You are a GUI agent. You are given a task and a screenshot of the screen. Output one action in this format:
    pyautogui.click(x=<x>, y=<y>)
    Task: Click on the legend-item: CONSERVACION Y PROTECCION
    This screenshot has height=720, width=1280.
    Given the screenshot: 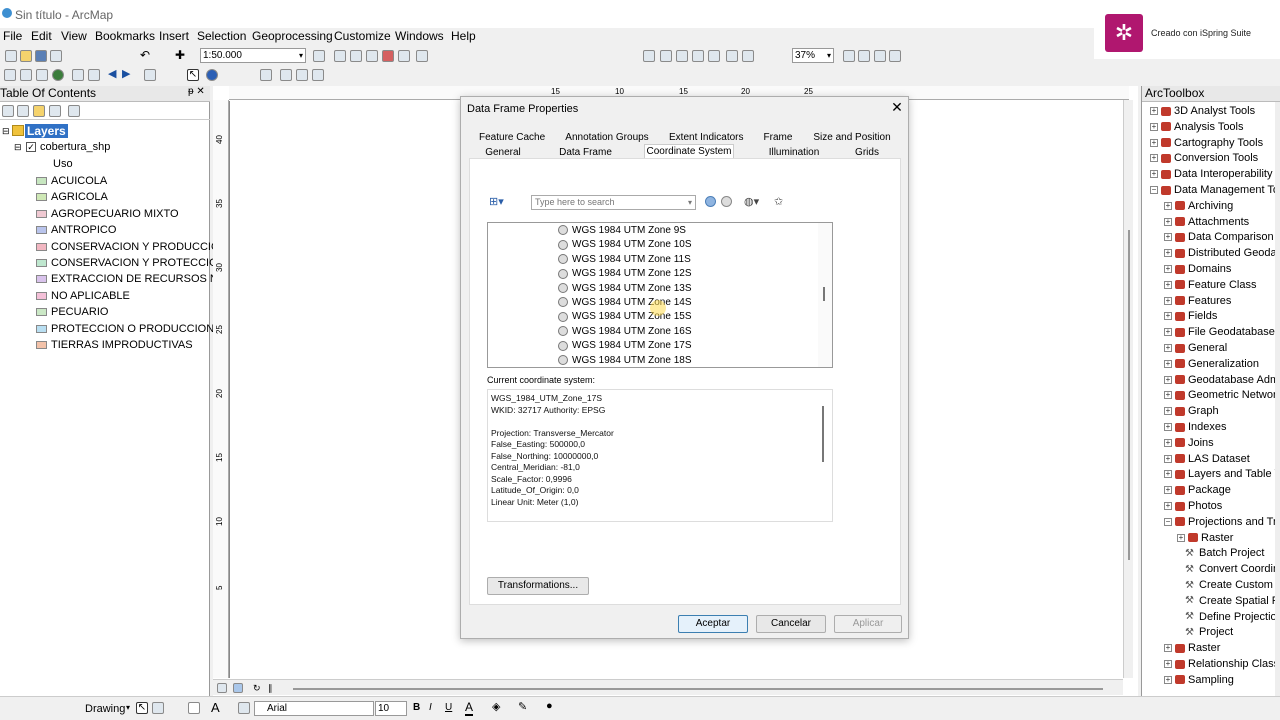 What is the action you would take?
    pyautogui.click(x=131, y=263)
    